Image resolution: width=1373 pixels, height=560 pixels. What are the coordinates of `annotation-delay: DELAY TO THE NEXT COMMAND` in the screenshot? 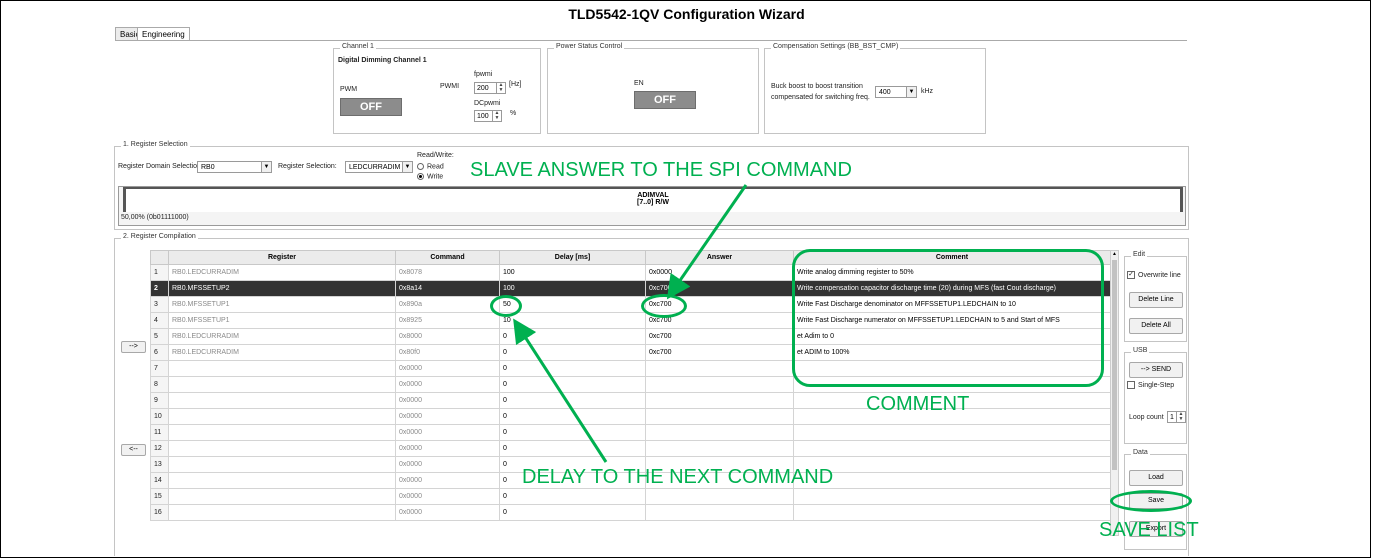 It's located at (678, 477).